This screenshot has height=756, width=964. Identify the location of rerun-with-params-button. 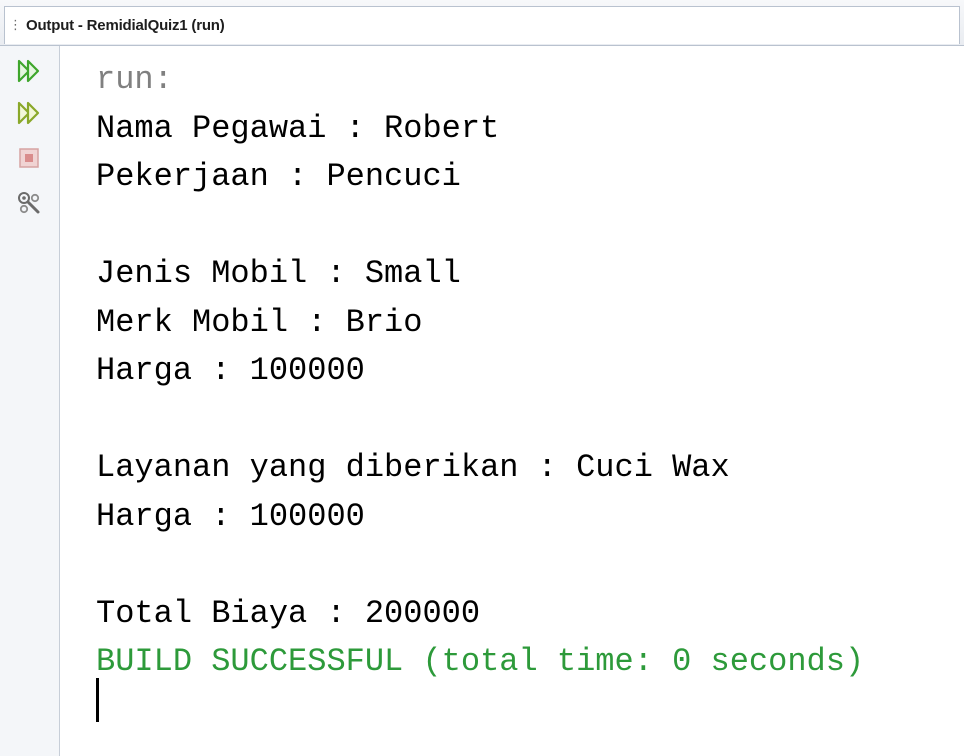
(29, 113).